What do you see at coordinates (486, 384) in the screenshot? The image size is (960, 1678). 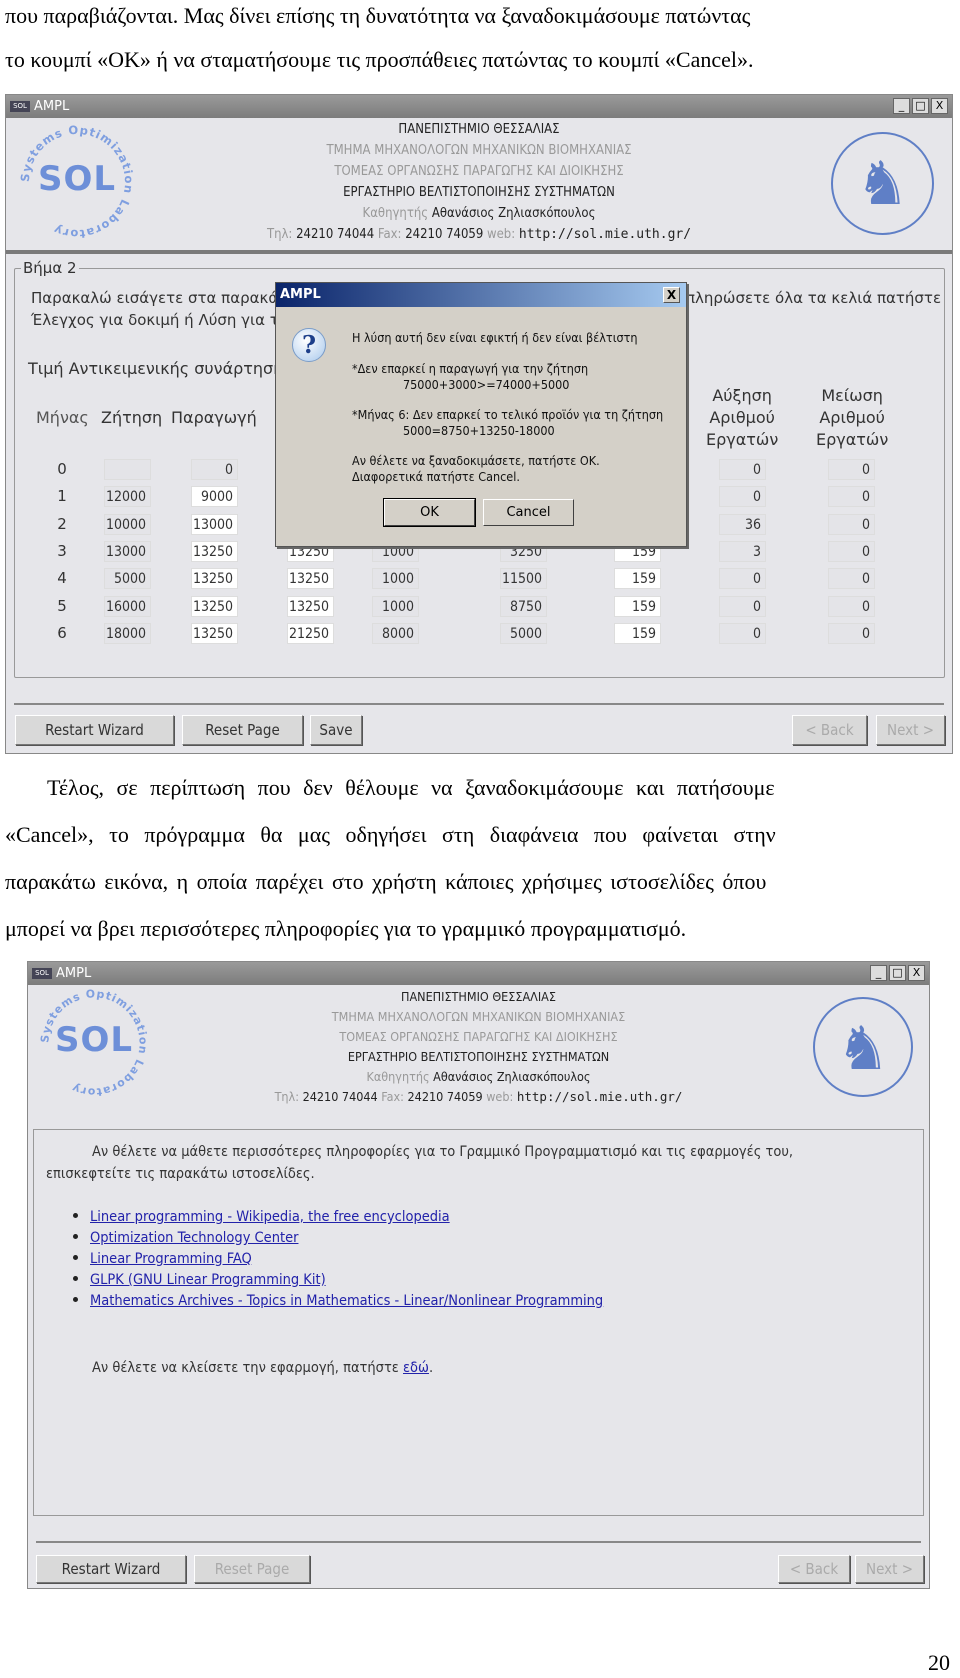 I see `dialog-message: 75000+3000>=74000+5000` at bounding box center [486, 384].